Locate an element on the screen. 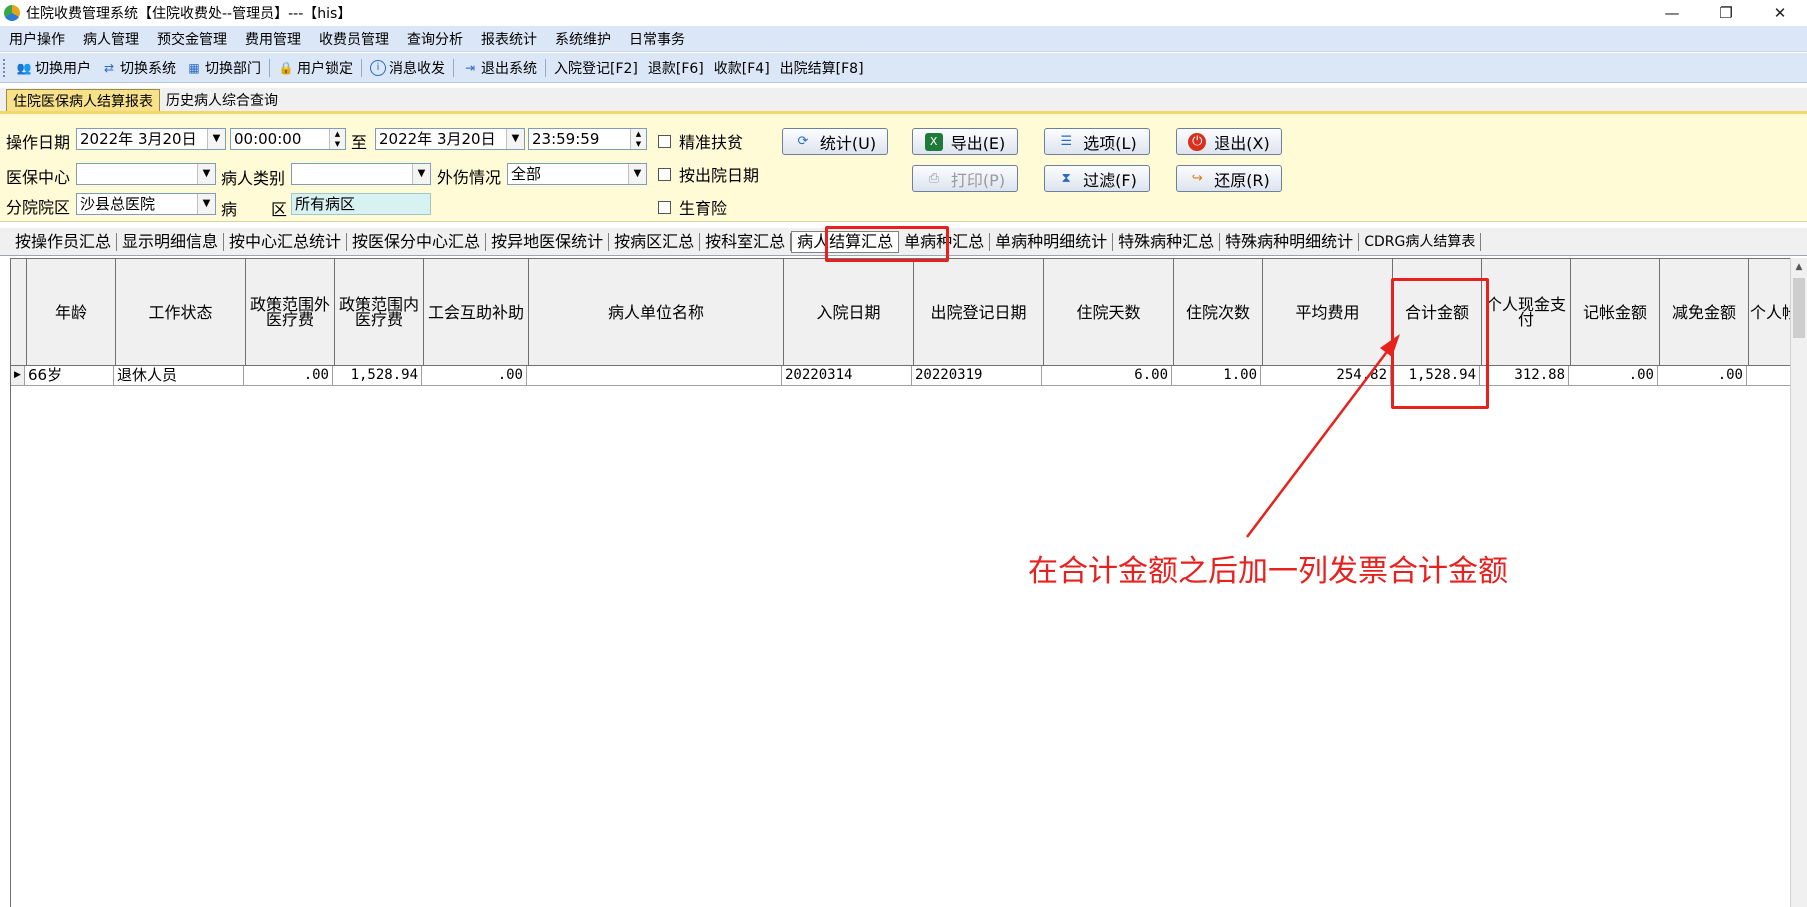  table-cell: 254.82 is located at coordinates (1326, 376).